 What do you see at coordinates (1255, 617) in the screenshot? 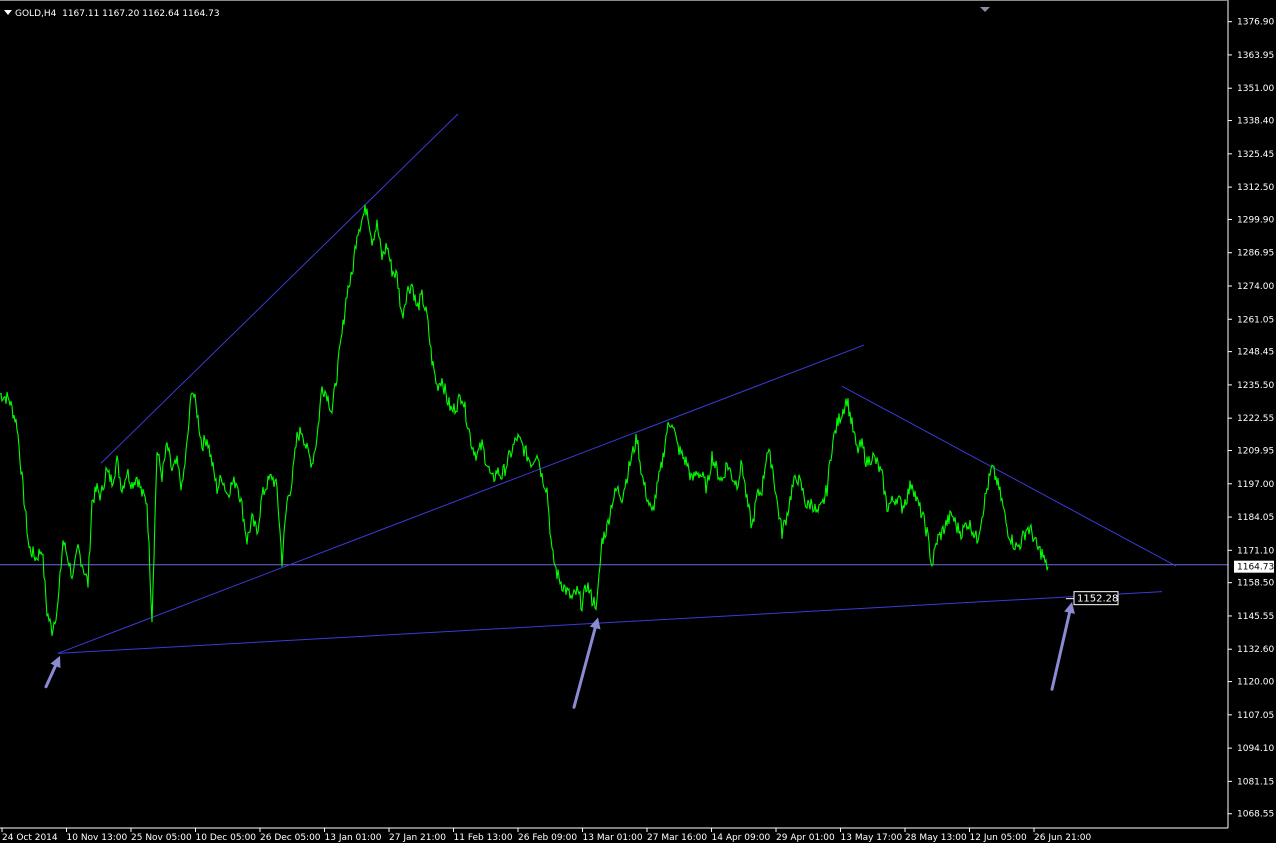
I see `y-tick-label-18: 1145.55` at bounding box center [1255, 617].